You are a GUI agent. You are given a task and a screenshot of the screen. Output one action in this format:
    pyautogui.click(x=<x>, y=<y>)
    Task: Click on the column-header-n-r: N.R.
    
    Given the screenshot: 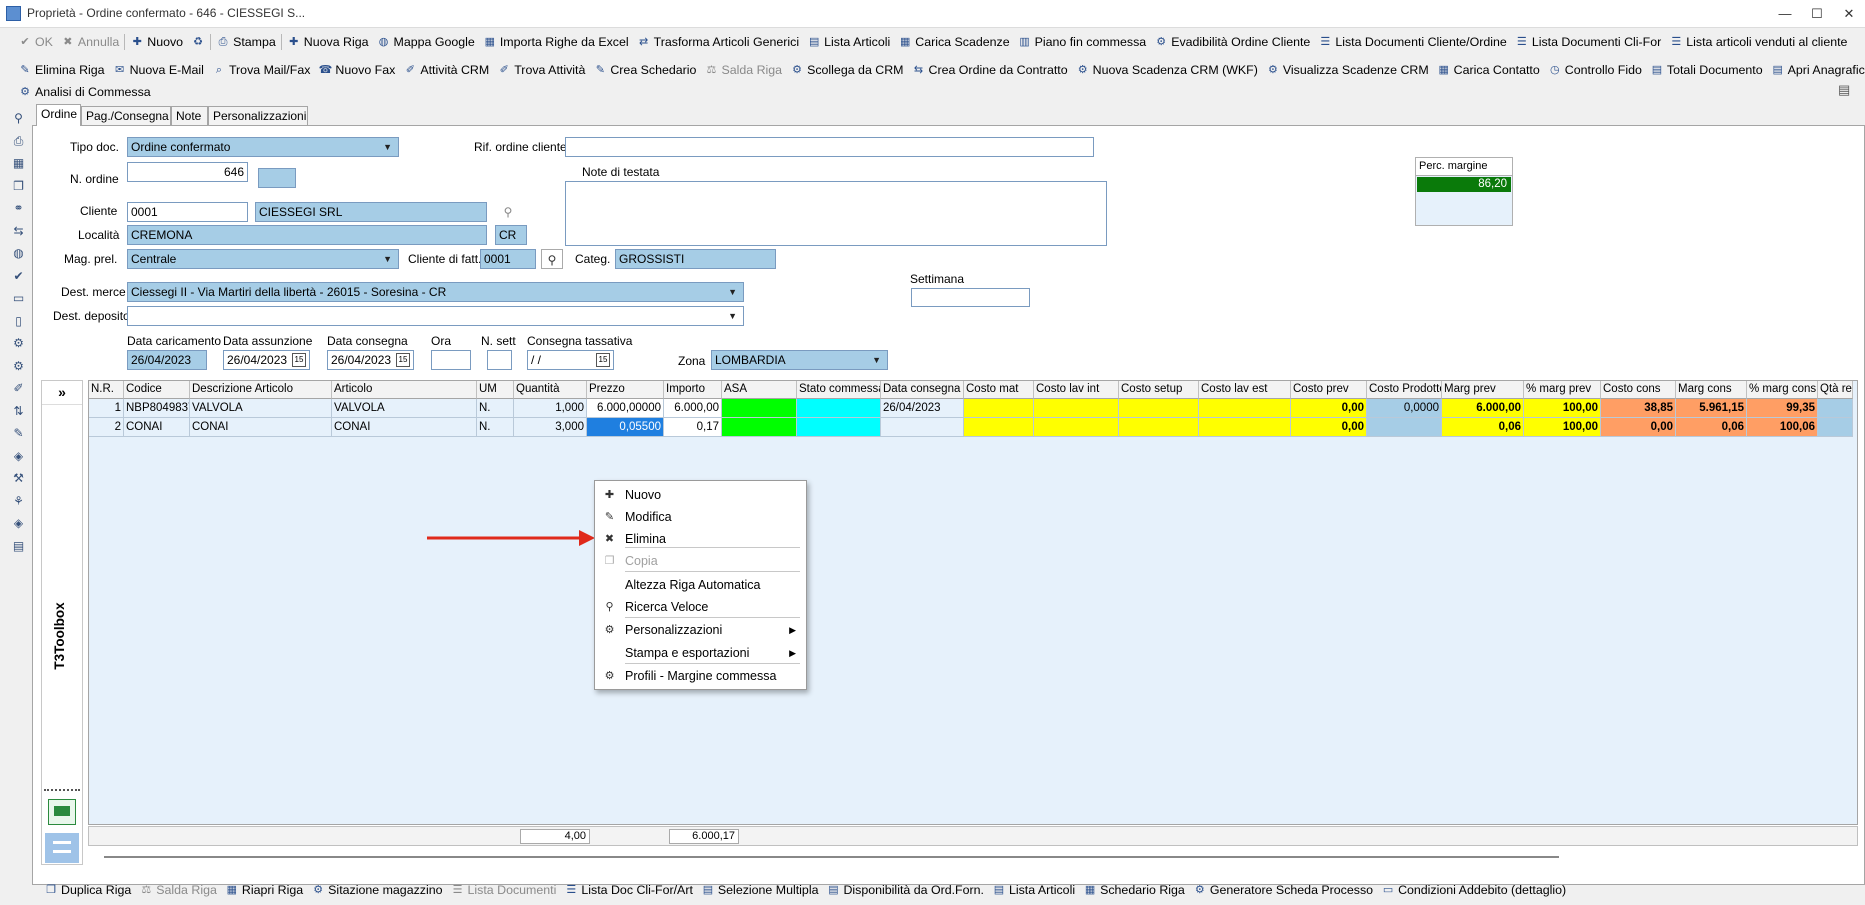 What is the action you would take?
    pyautogui.click(x=106, y=390)
    